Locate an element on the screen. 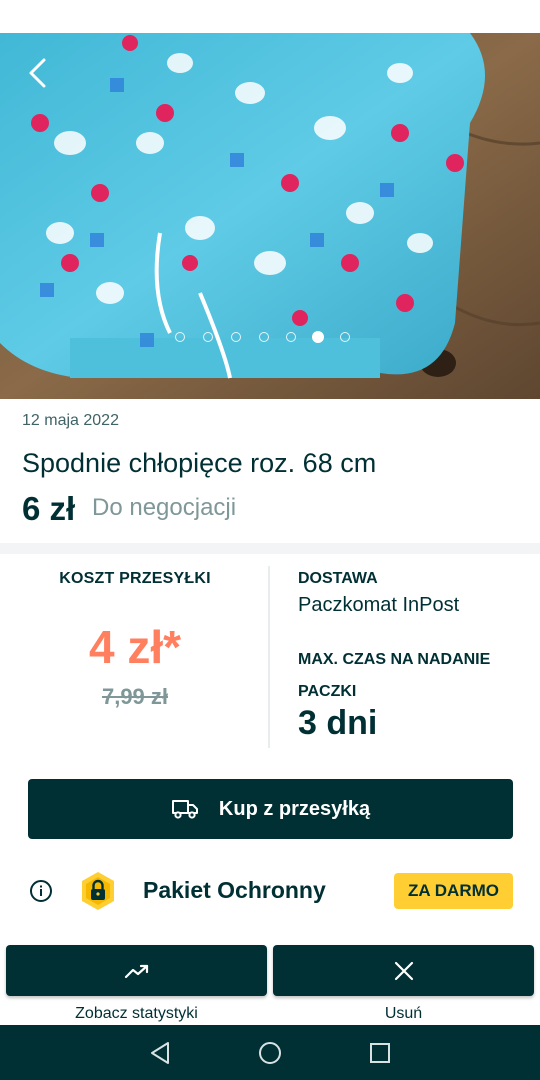 The image size is (540, 1080). nav-recents-icon is located at coordinates (380, 1053).